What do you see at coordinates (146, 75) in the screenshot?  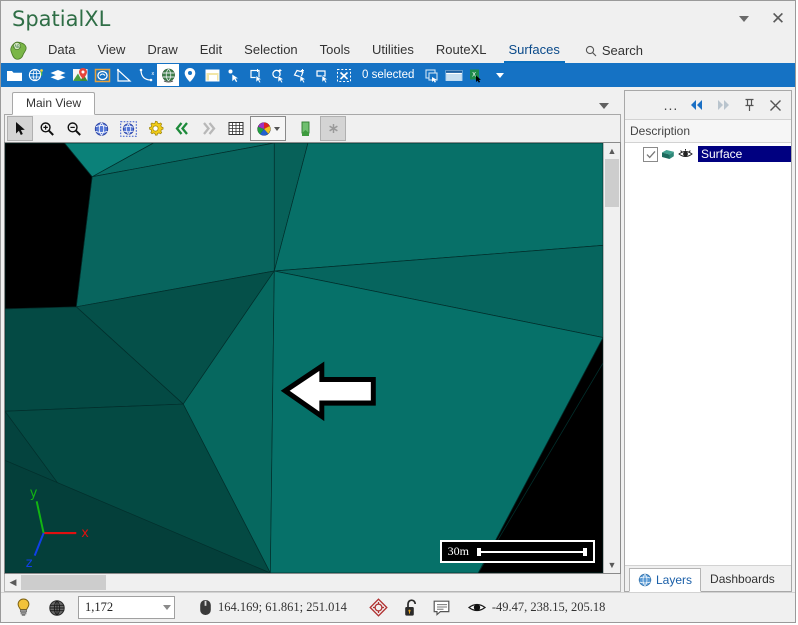 I see `curve-points-icon: x` at bounding box center [146, 75].